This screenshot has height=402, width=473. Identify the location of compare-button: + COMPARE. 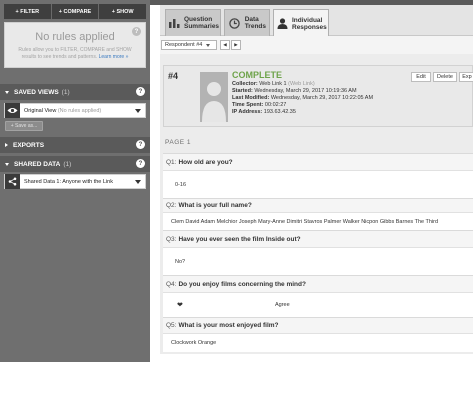
(76, 11).